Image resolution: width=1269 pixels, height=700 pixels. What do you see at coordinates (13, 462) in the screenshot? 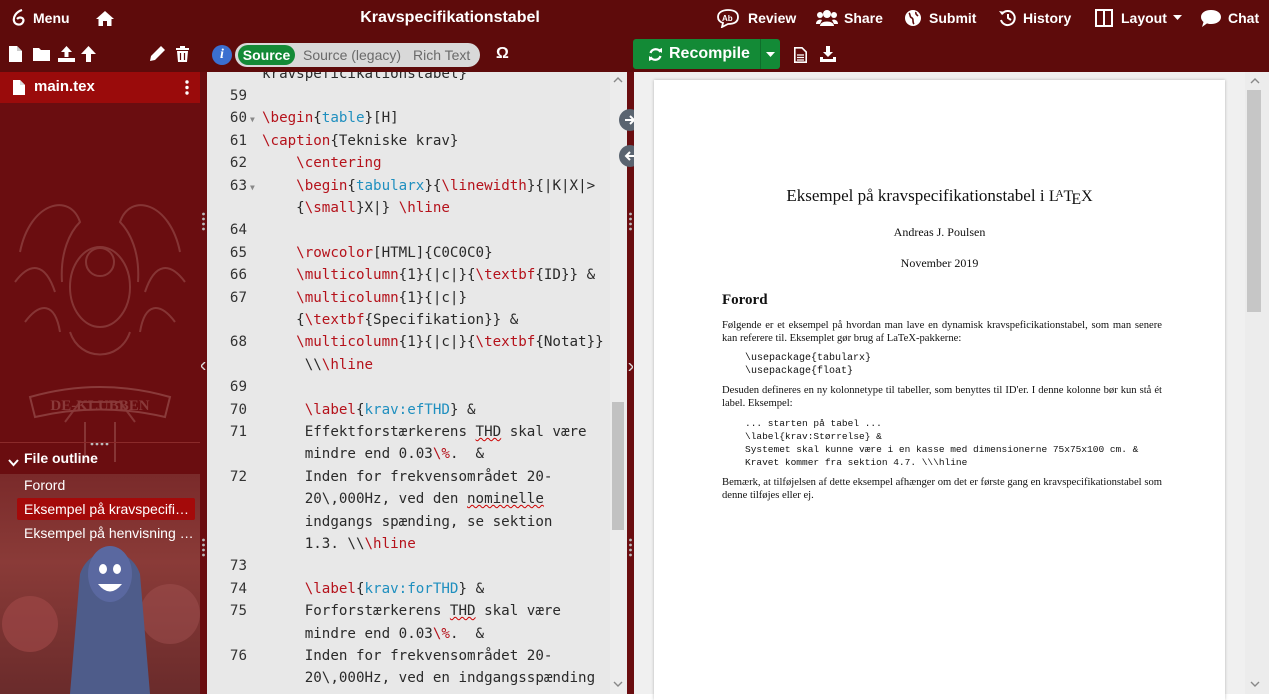
I see `chevron-down-icon` at bounding box center [13, 462].